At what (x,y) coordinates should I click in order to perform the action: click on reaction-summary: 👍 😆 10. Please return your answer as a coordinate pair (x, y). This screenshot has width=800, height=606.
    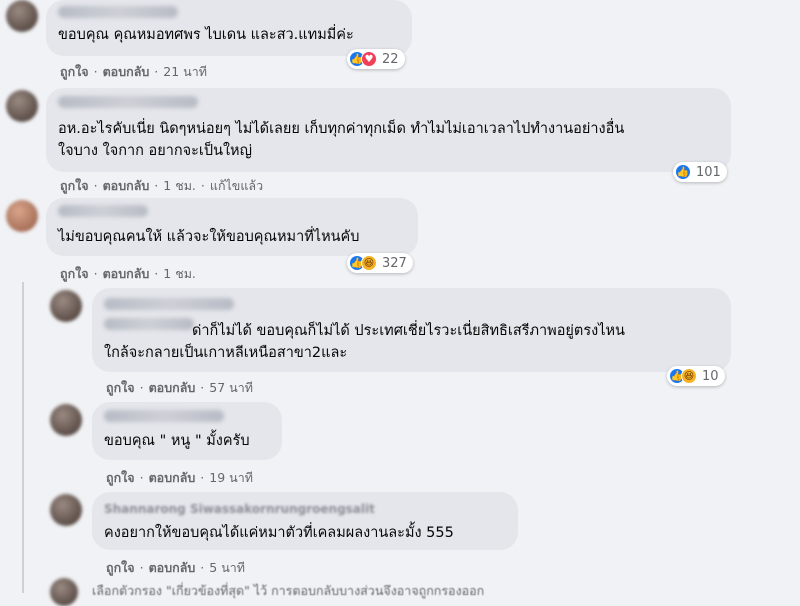
    Looking at the image, I should click on (696, 376).